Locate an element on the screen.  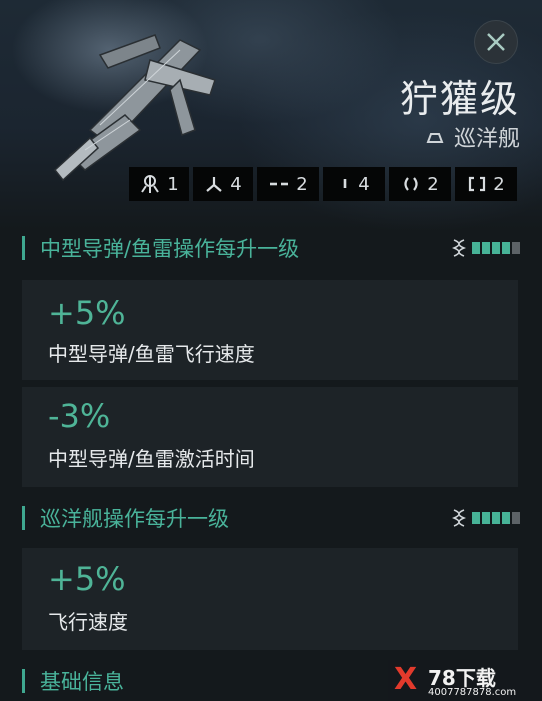
slot-mid-count: 2 is located at coordinates (302, 184).